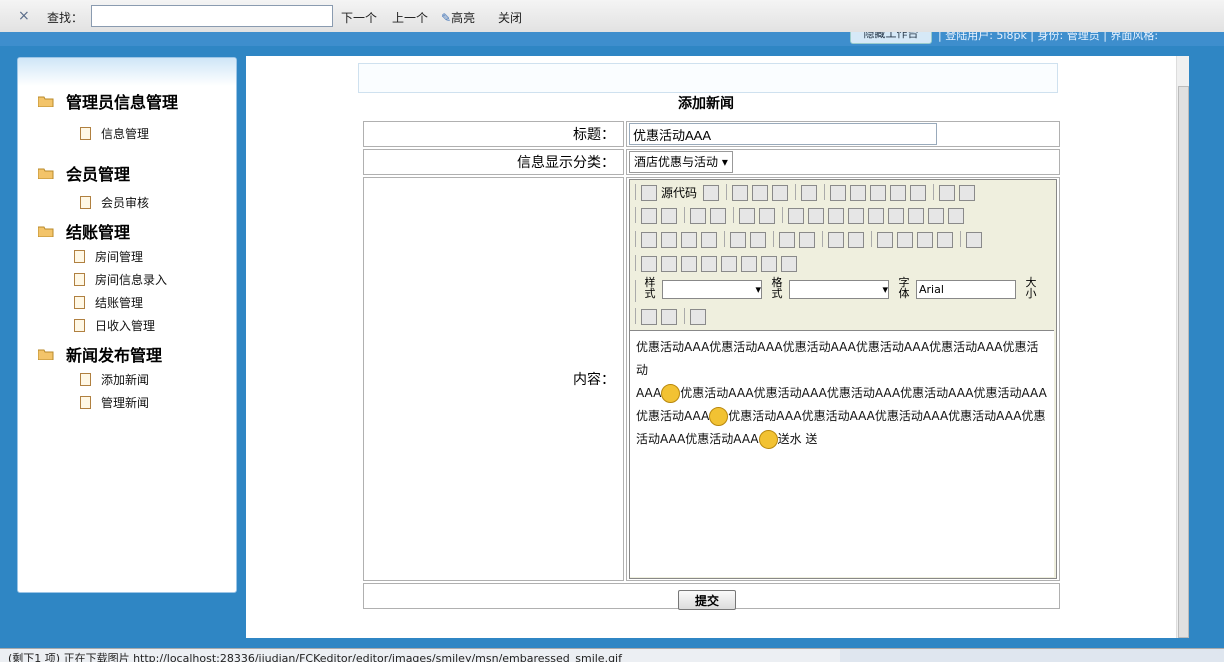  I want to click on superscript-icon, so click(758, 240).